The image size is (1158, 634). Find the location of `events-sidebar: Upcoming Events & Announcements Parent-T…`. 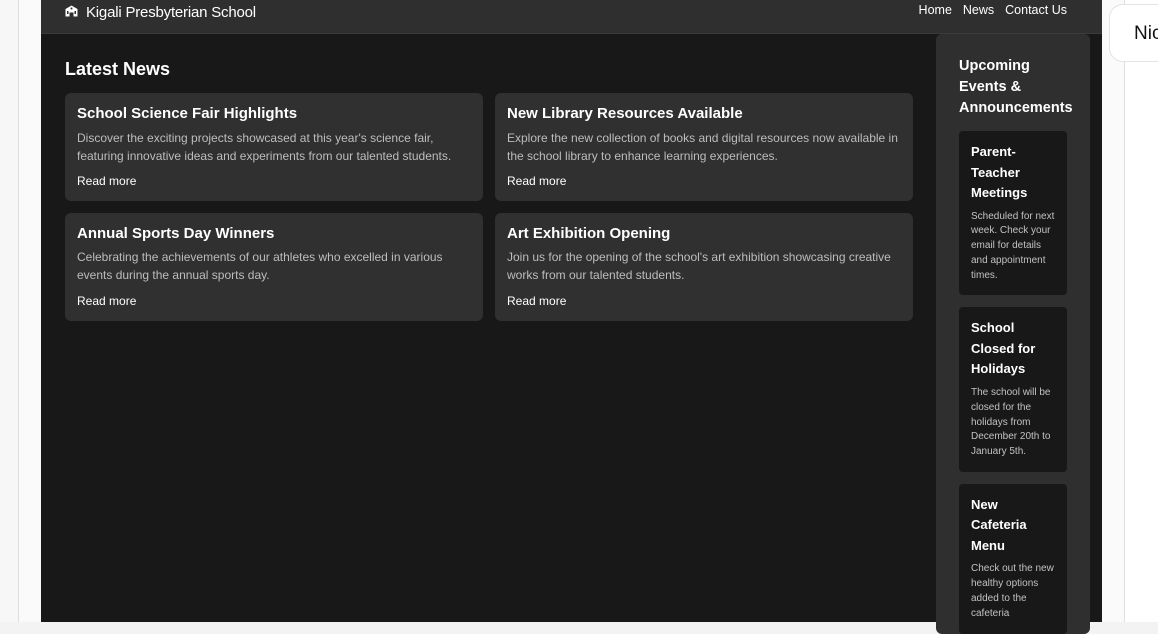

events-sidebar: Upcoming Events & Announcements Parent-T… is located at coordinates (1013, 334).